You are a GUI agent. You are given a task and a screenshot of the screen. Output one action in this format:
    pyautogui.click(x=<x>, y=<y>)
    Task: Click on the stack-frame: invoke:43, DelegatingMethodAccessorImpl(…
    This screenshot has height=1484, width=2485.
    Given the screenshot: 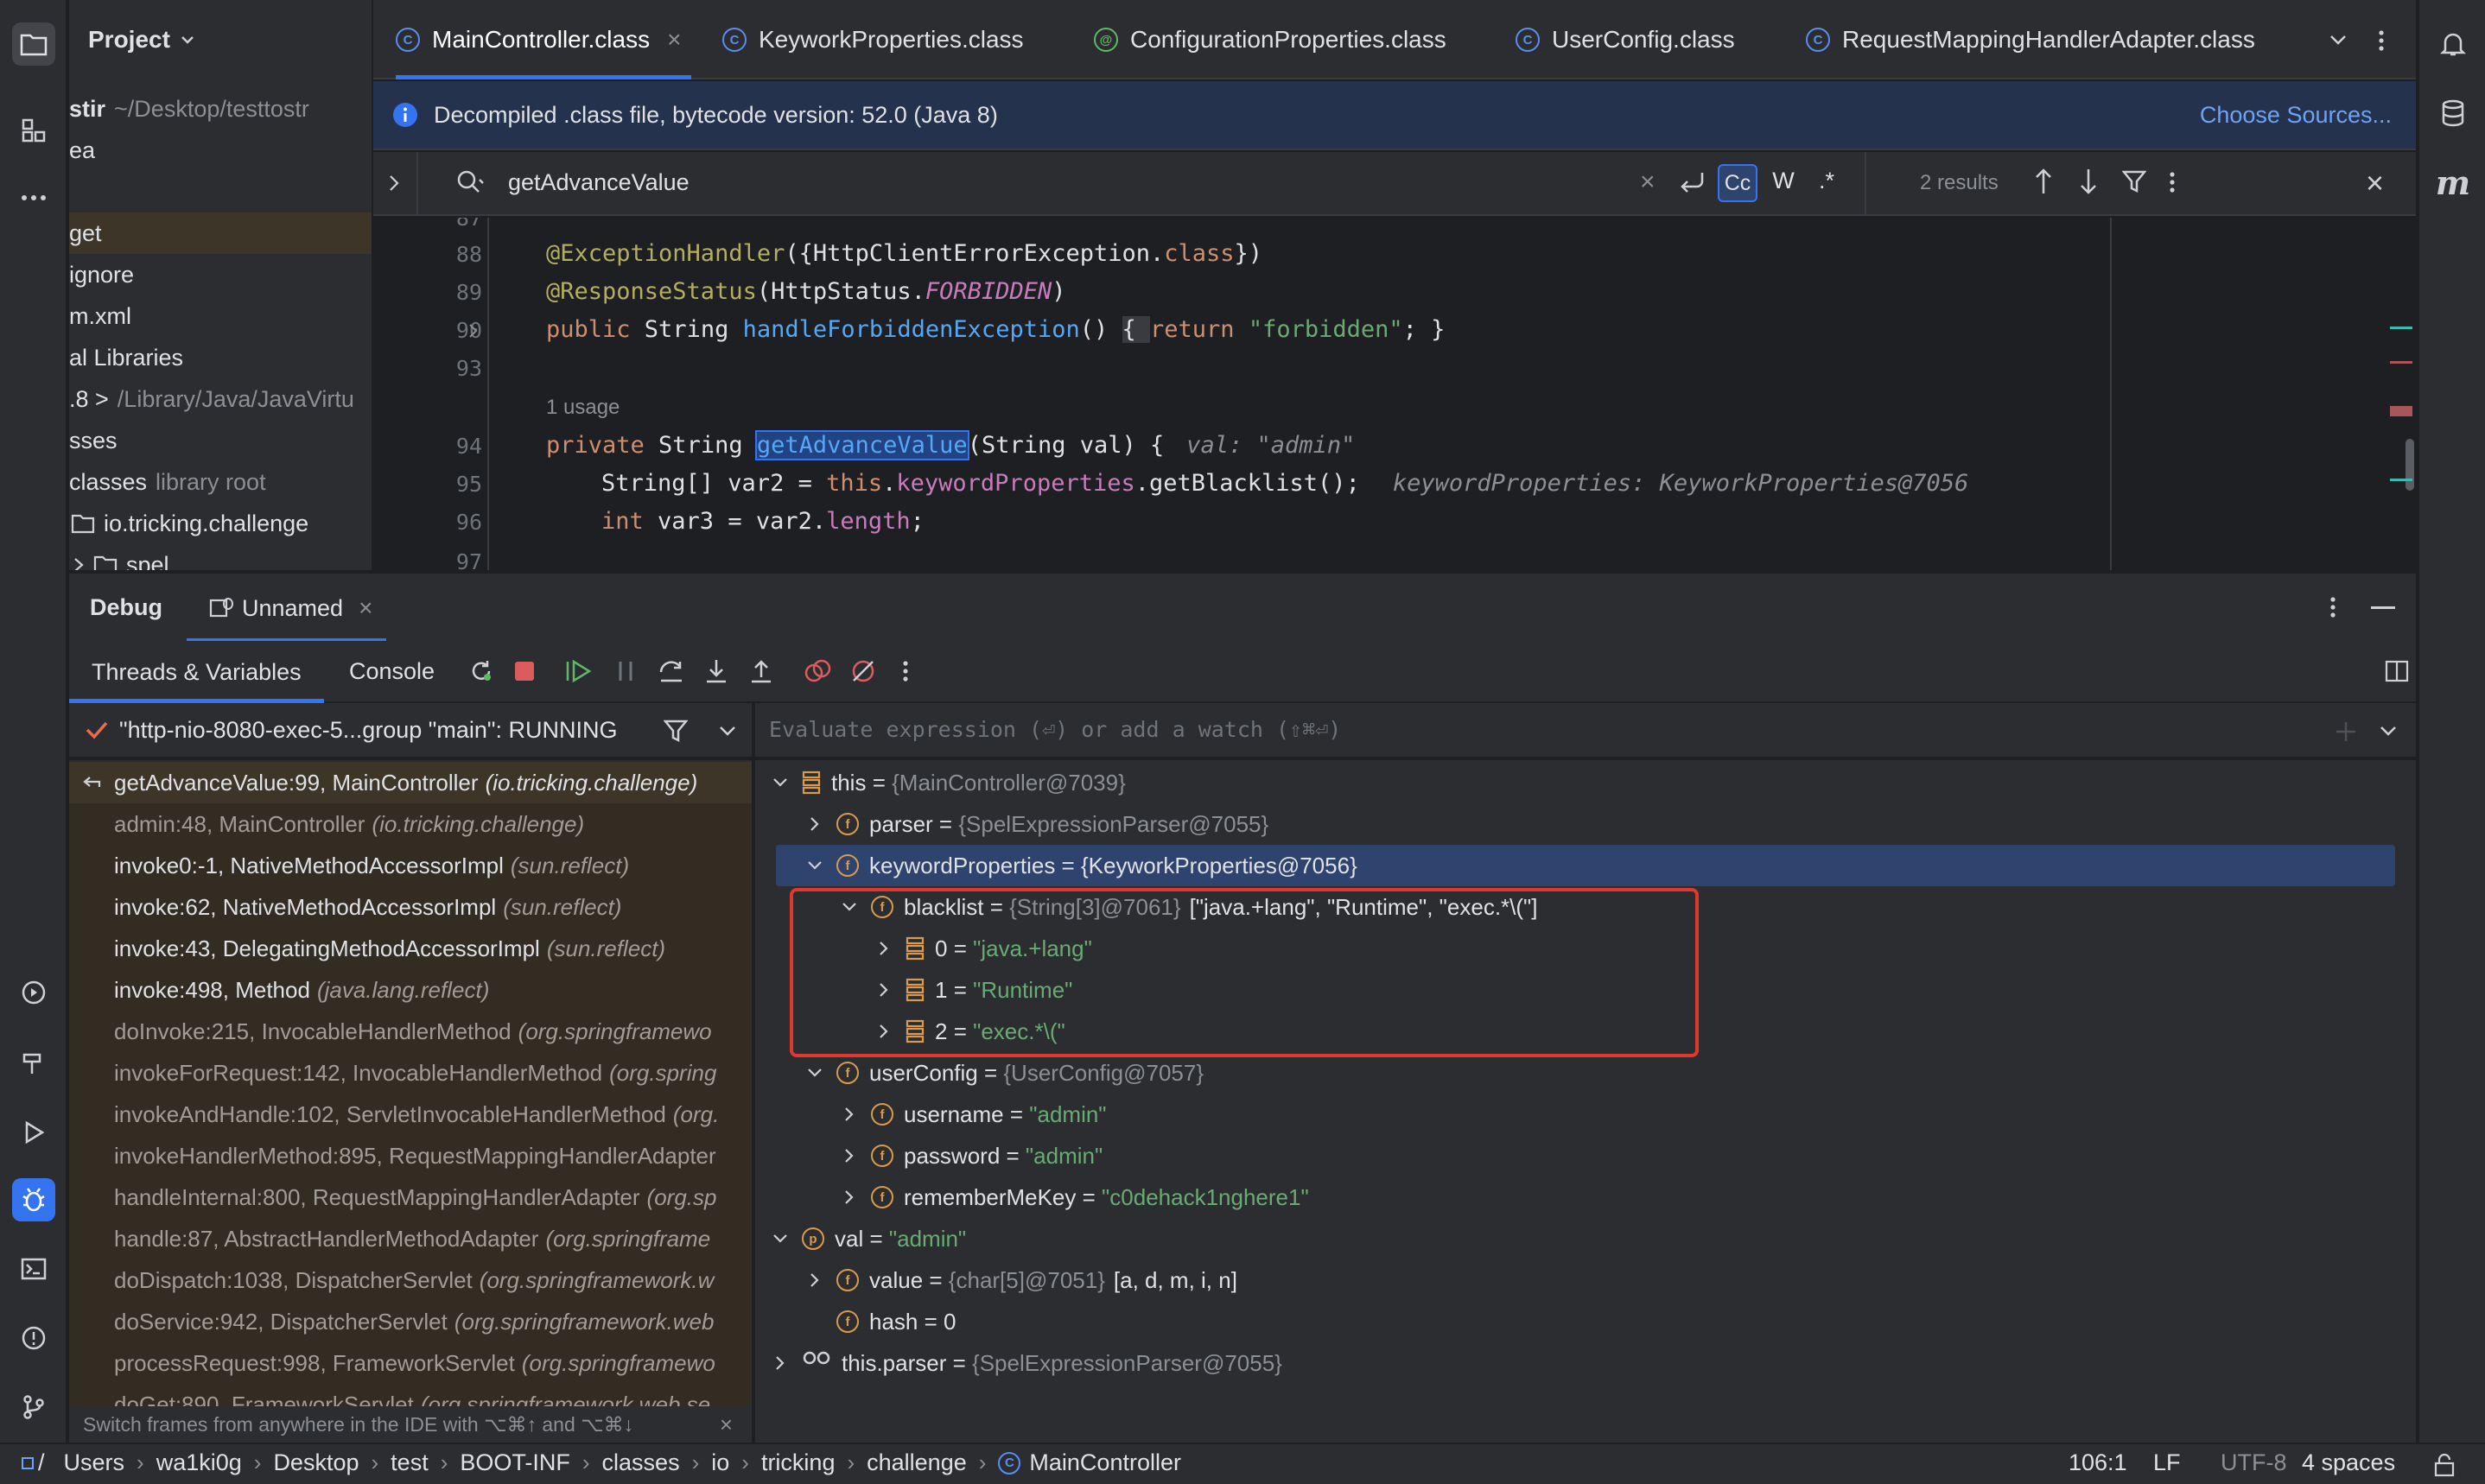 What is the action you would take?
    pyautogui.click(x=410, y=948)
    